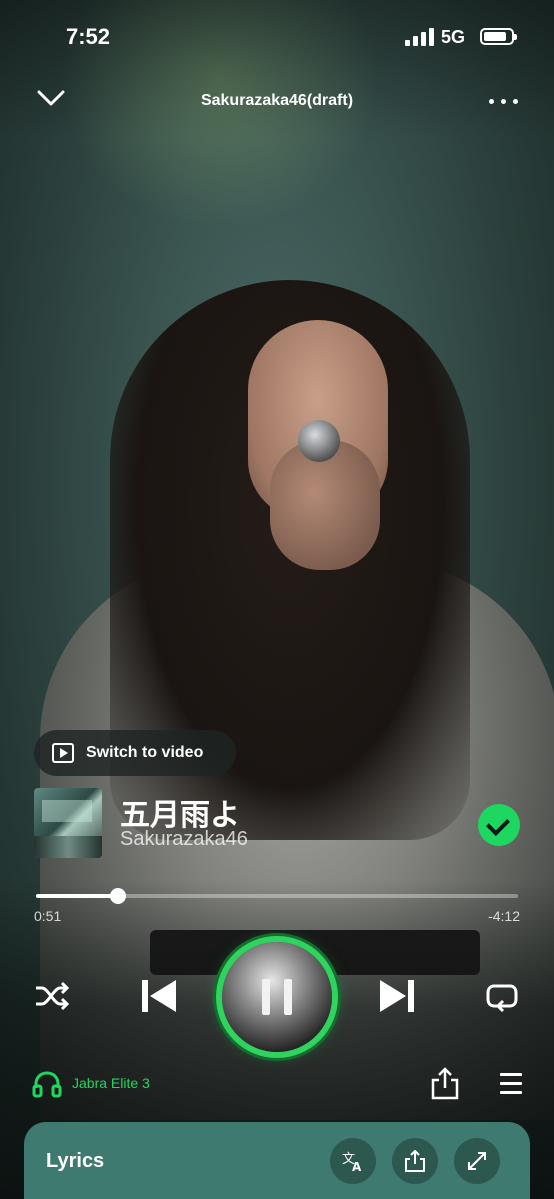 The height and width of the screenshot is (1199, 554). I want to click on status-time: 7:52, so click(88, 36).